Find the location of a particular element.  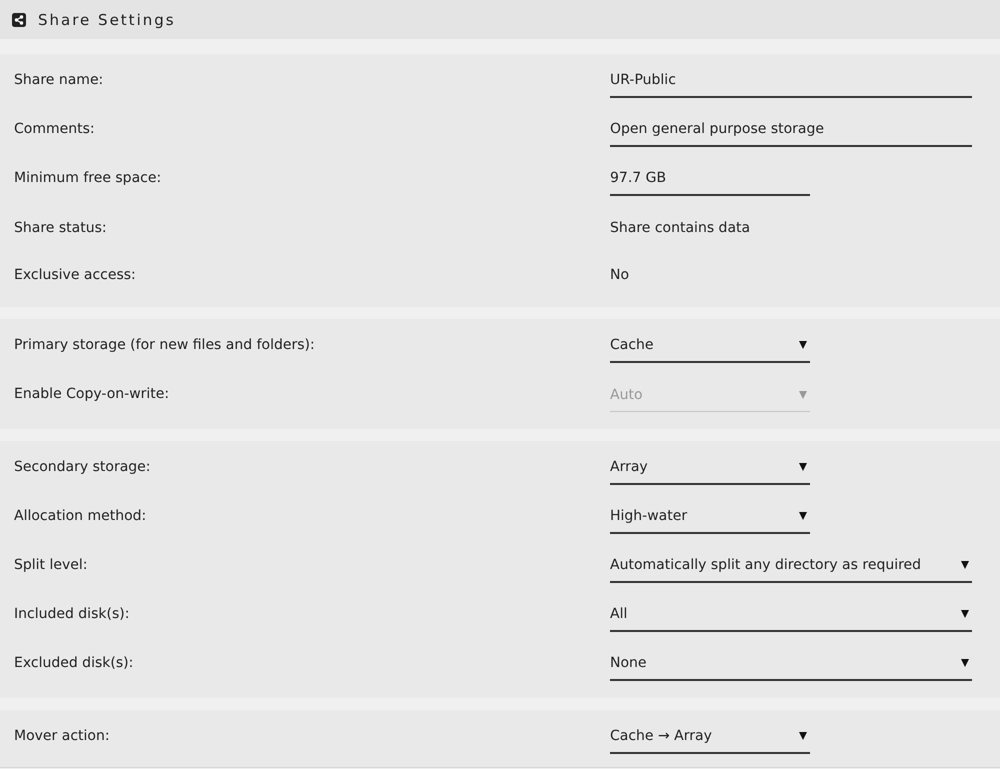

value-text: Share contains data is located at coordinates (680, 228).